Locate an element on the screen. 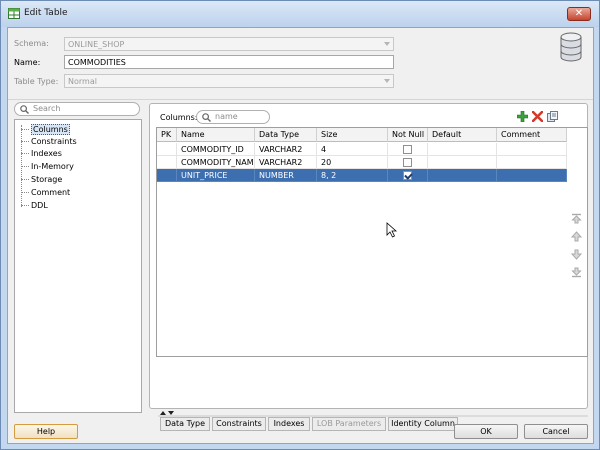 Image resolution: width=600 pixels, height=450 pixels. table-row: COMMODITY_ID VARCHAR2 4 is located at coordinates (362, 149).